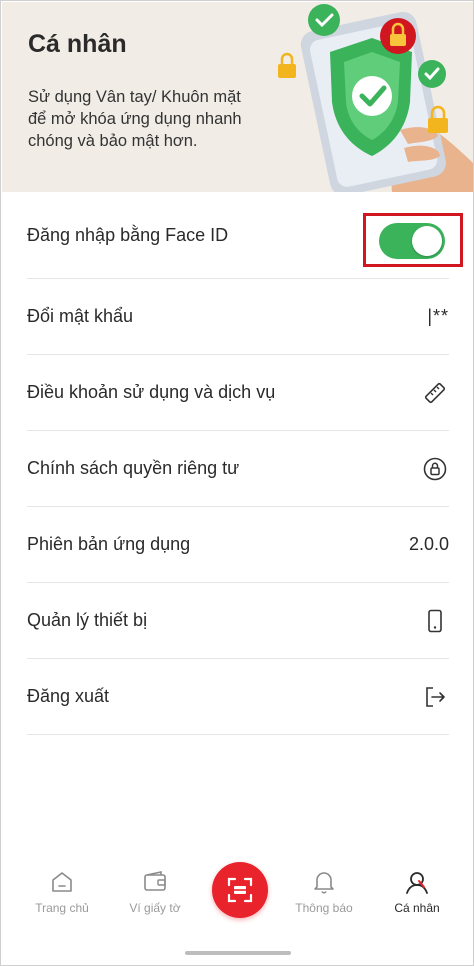 This screenshot has height=966, width=474. I want to click on nav-item-home: Trang chủ, so click(62, 892).